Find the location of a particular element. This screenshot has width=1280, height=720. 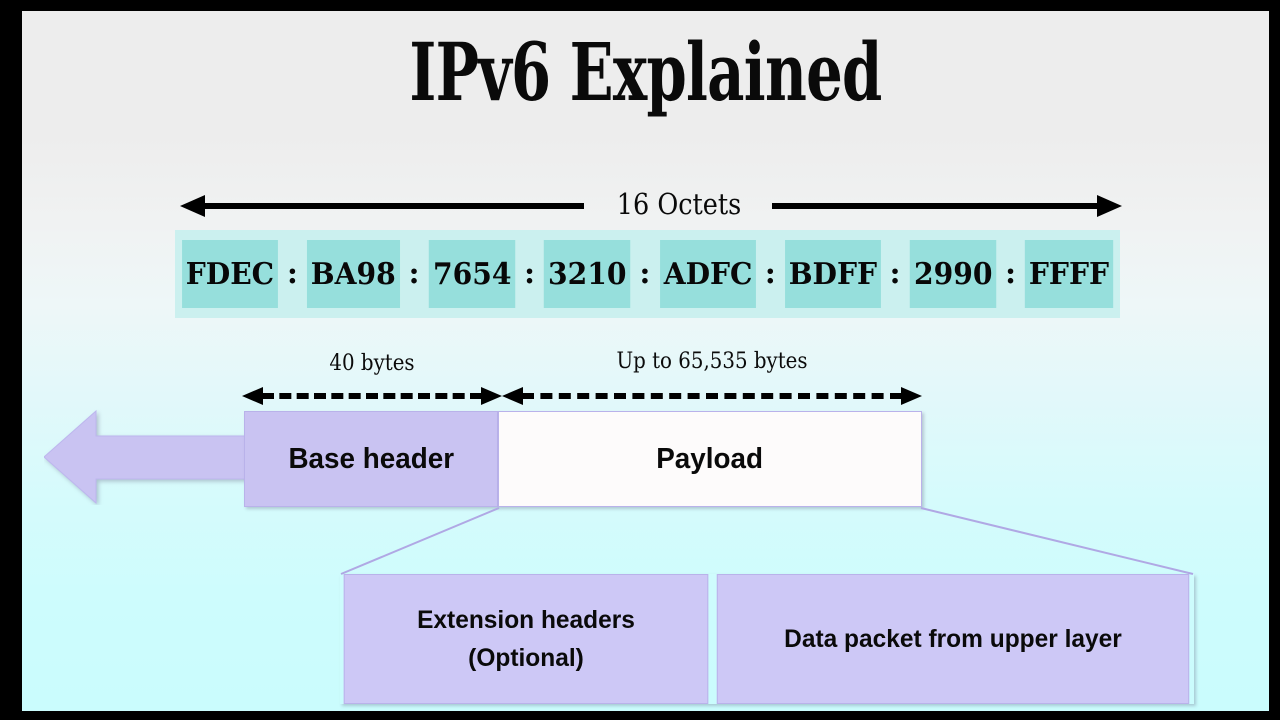

measure-line-right is located at coordinates (935, 206).